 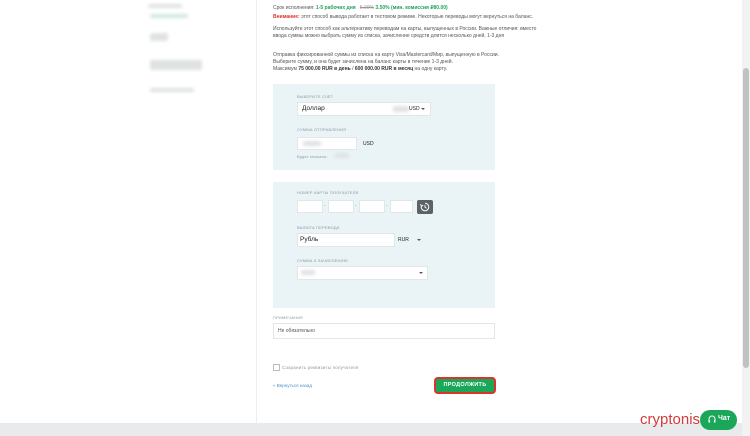 I want to click on history-icon, so click(x=425, y=207).